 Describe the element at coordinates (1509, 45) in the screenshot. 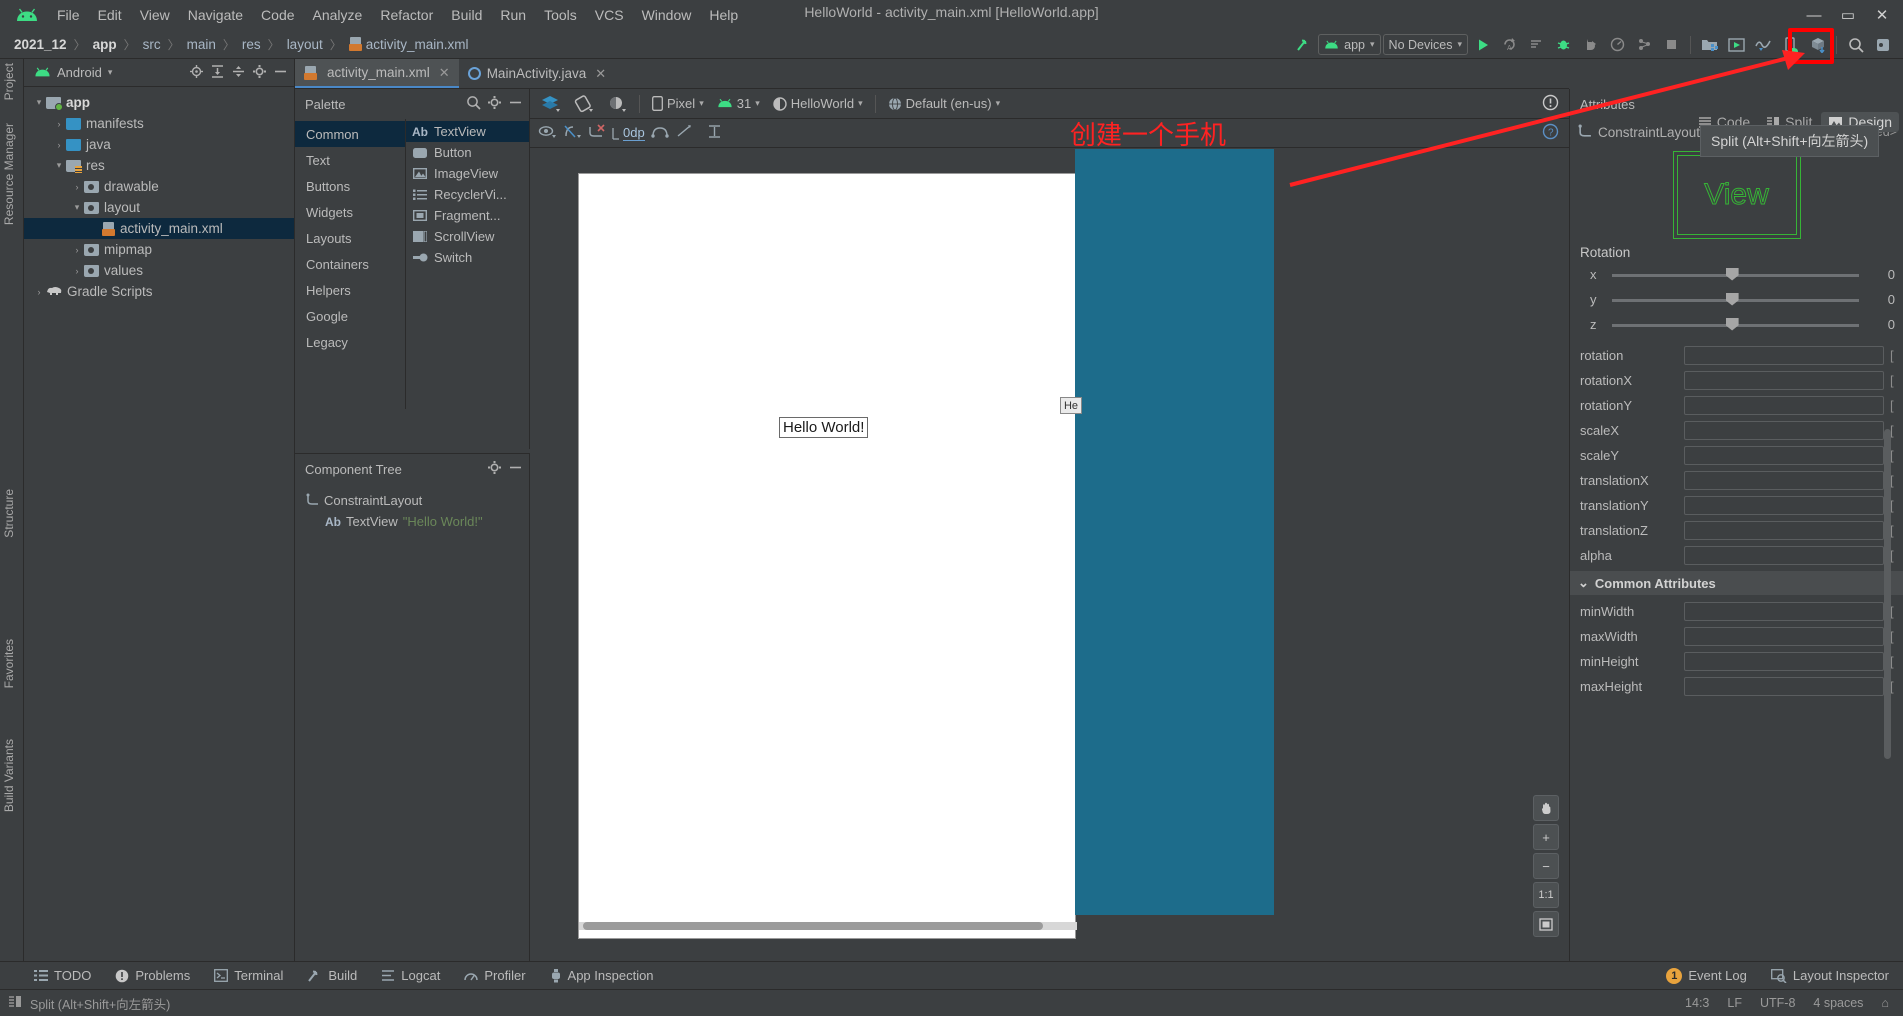

I see `apply-changes-icon: A` at that location.